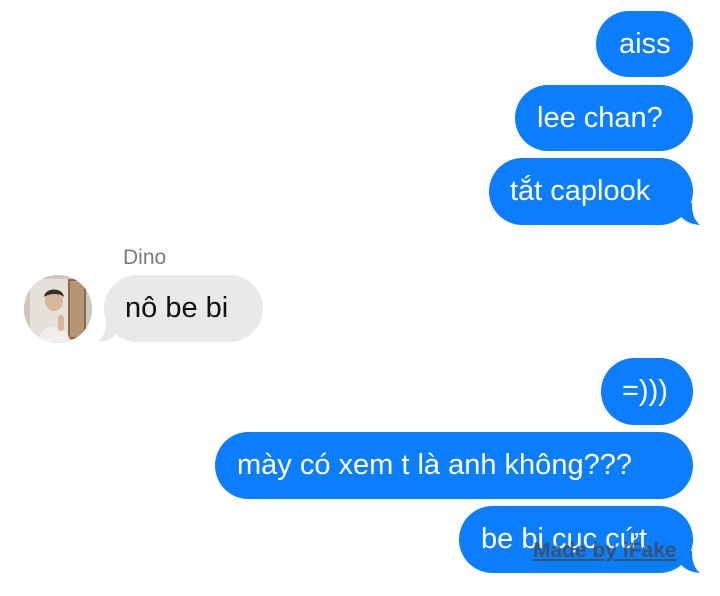  Describe the element at coordinates (434, 465) in the screenshot. I see `message-text: mày có xem t là anh không???` at that location.